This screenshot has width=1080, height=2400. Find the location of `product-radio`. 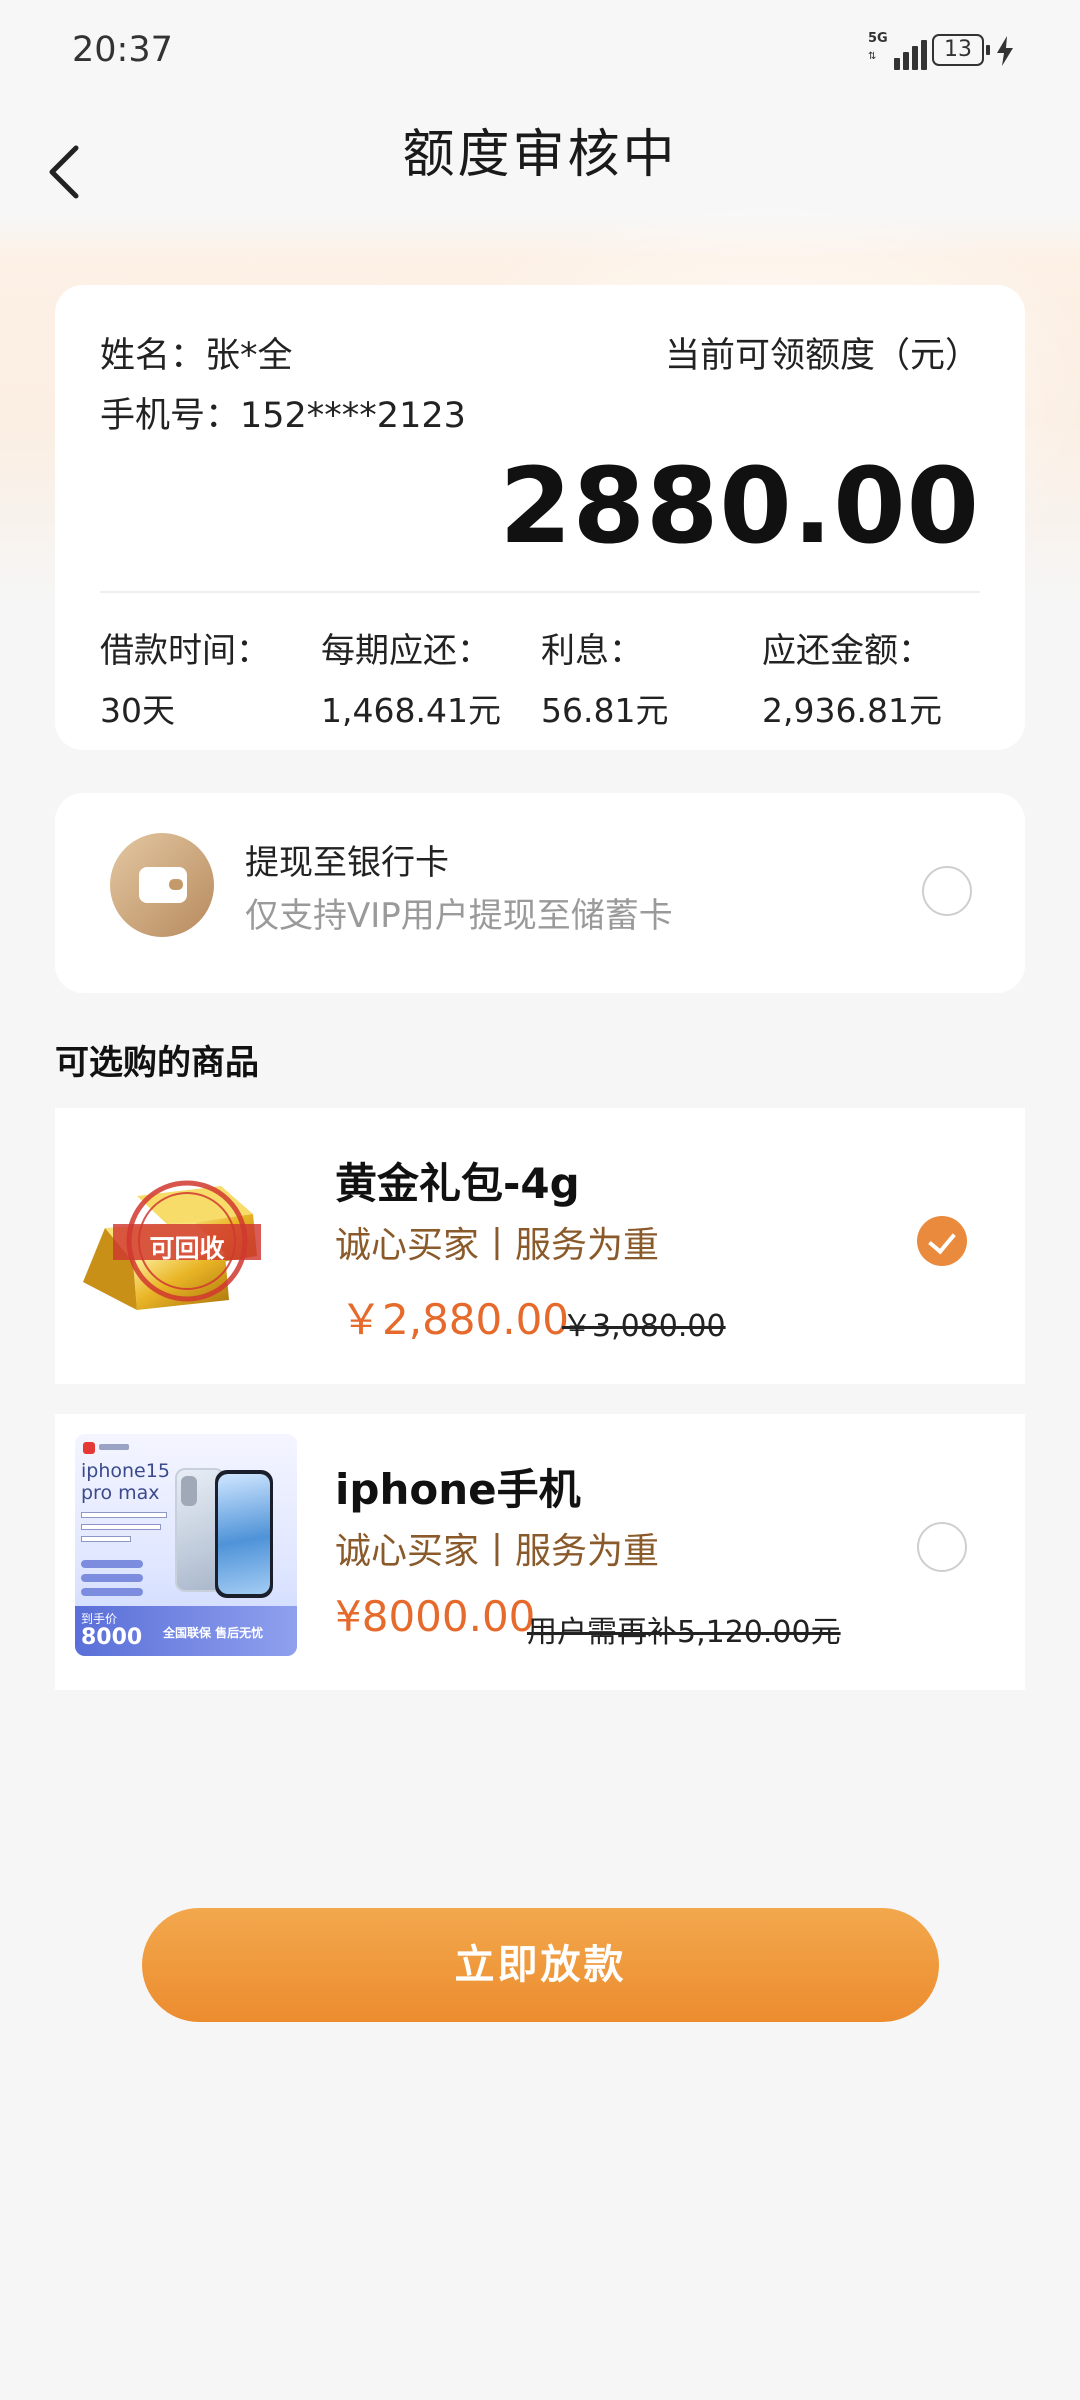

product-radio is located at coordinates (942, 1547).